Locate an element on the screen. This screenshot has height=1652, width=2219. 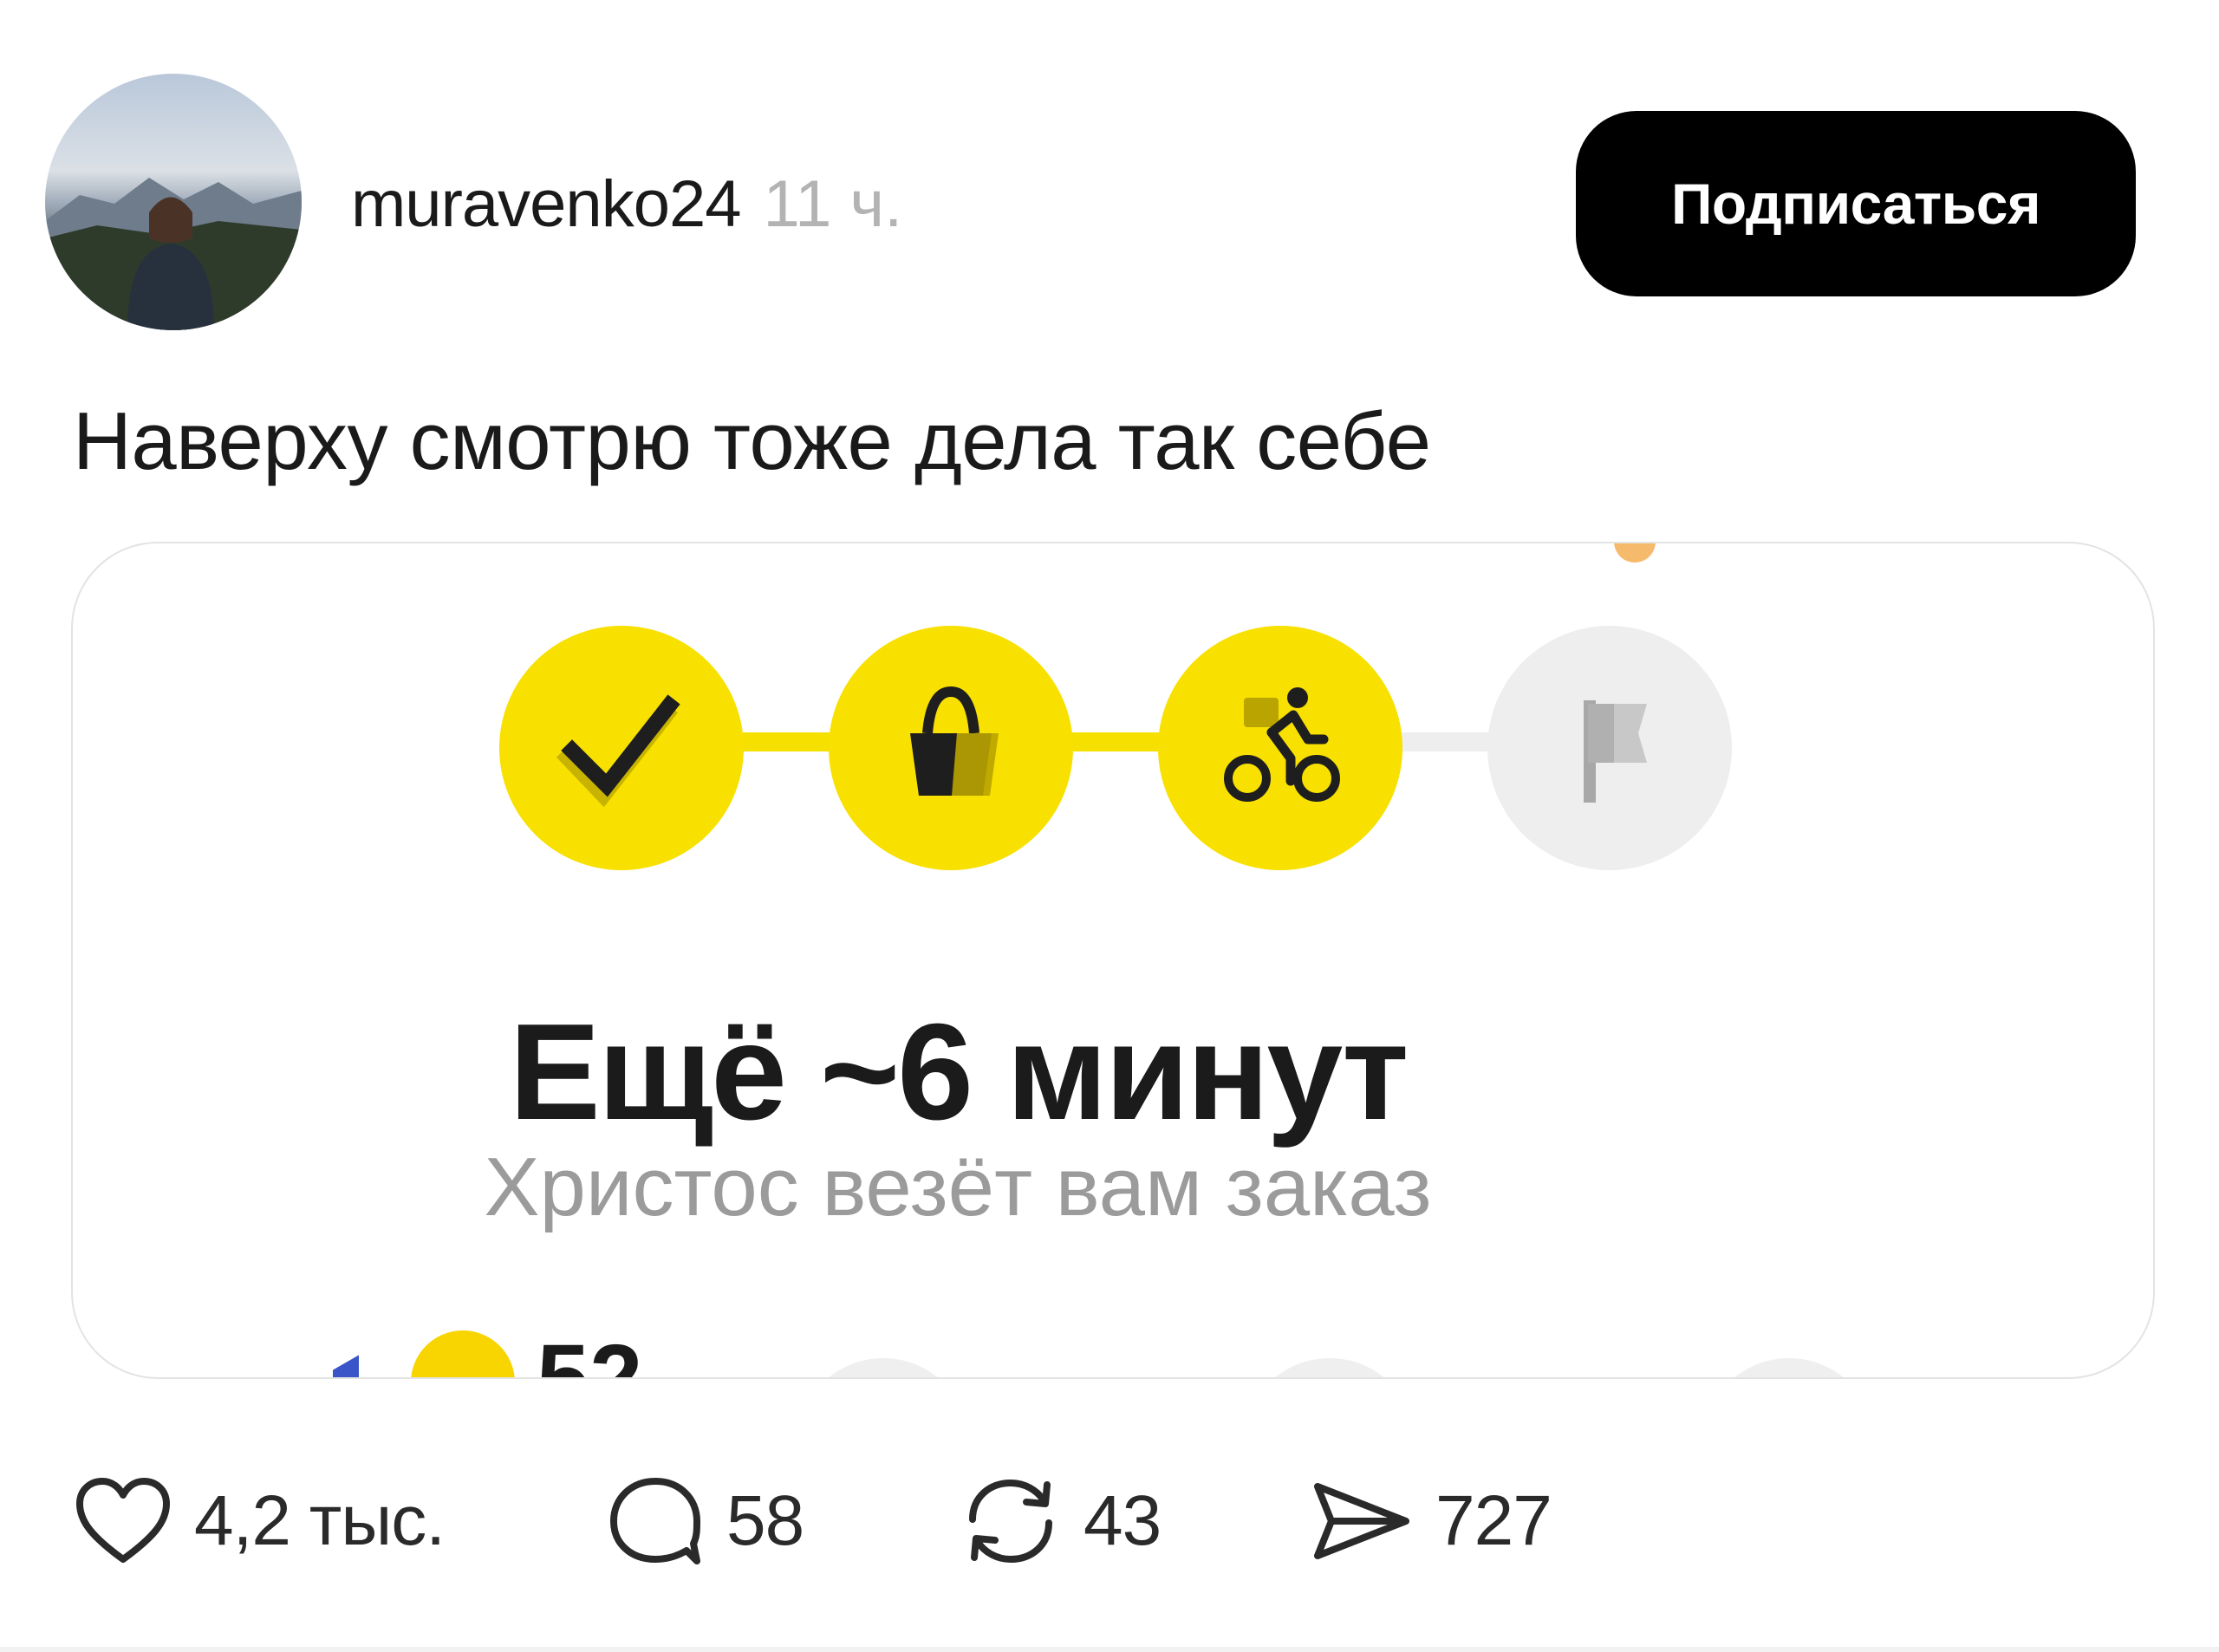
order-step-arrived is located at coordinates (1609, 748).